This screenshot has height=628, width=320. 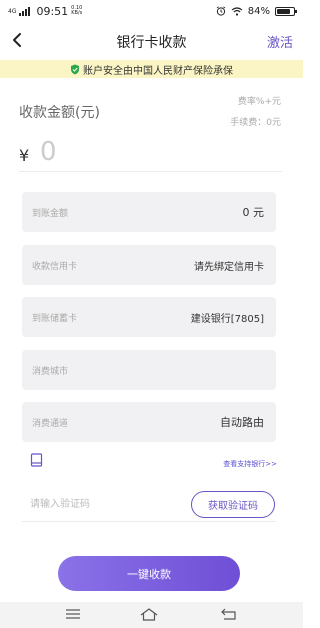 What do you see at coordinates (150, 171) in the screenshot?
I see `amount-divider` at bounding box center [150, 171].